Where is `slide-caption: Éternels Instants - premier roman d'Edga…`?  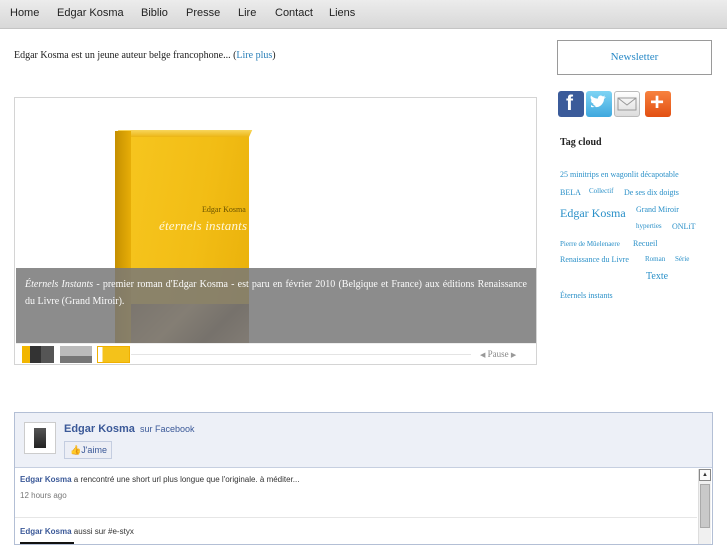
slide-caption: Éternels Instants - premier roman d'Edga… is located at coordinates (276, 305).